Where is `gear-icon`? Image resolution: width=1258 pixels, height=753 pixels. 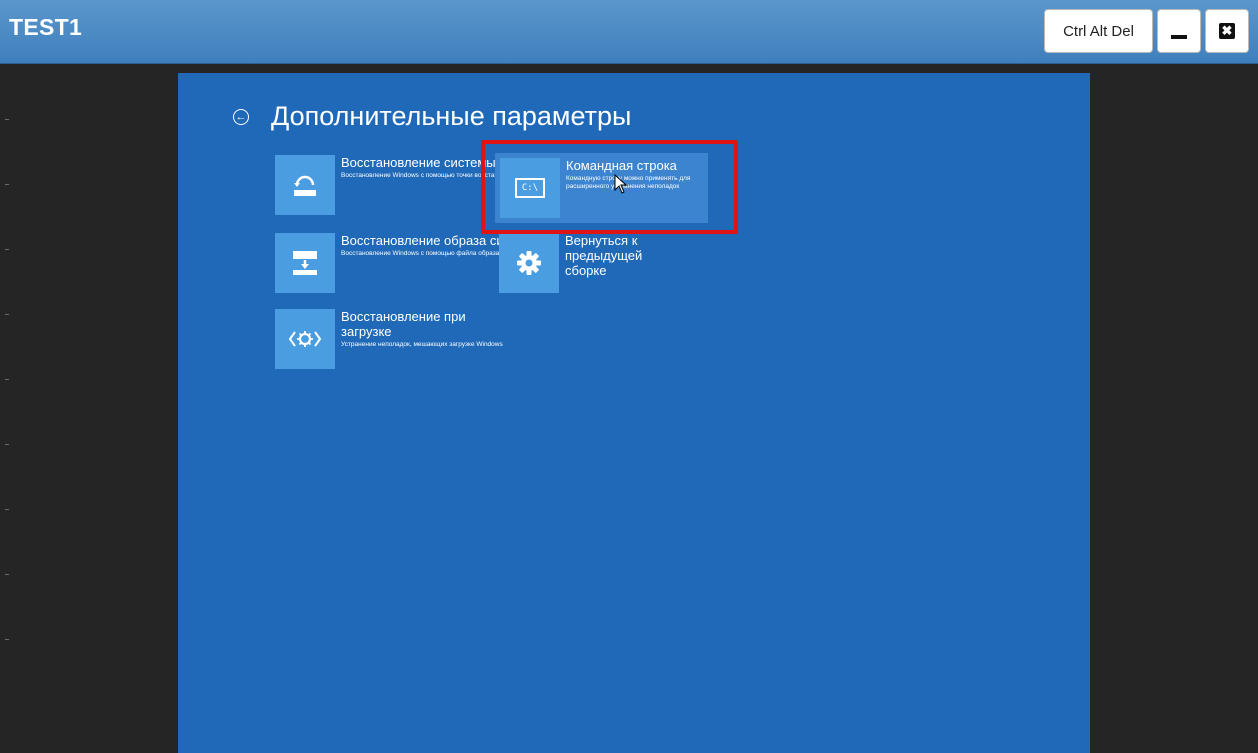 gear-icon is located at coordinates (529, 263).